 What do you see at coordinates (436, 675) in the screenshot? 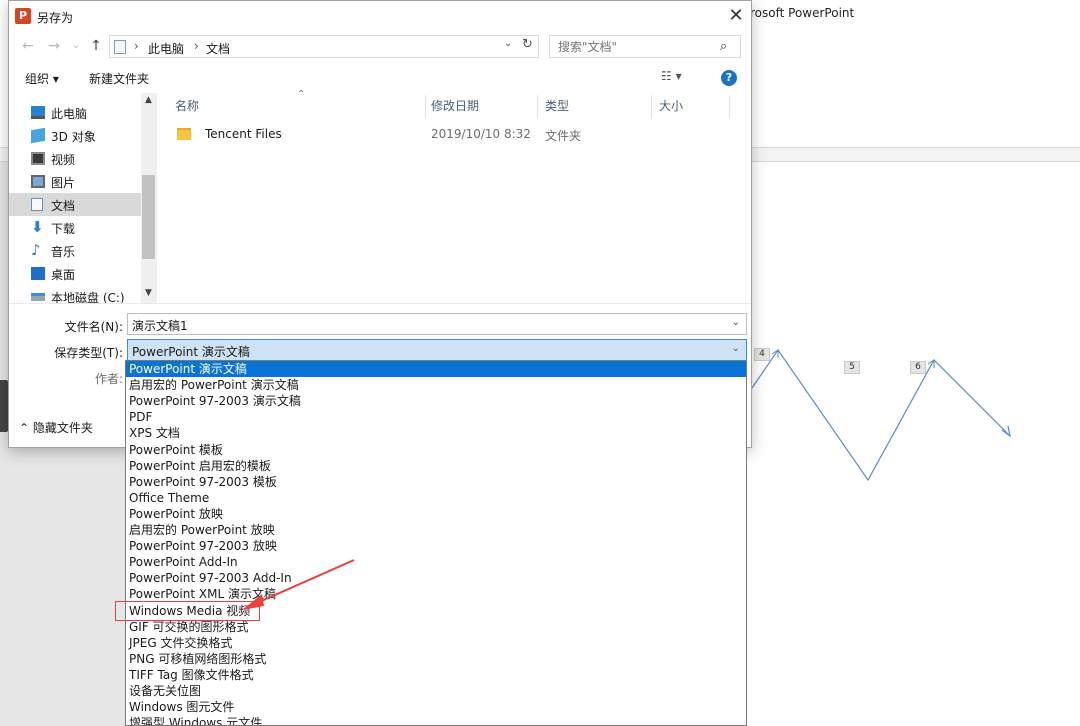
I see `savetype-option: TIFF Tag 图像文件格式` at bounding box center [436, 675].